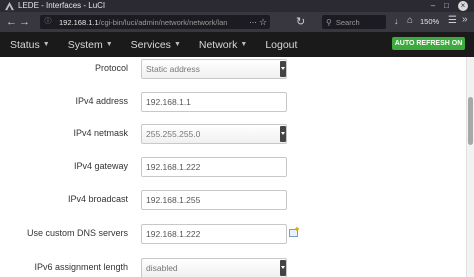 Image resolution: width=474 pixels, height=277 pixels. What do you see at coordinates (463, 6) in the screenshot?
I see `close-icon: ×` at bounding box center [463, 6].